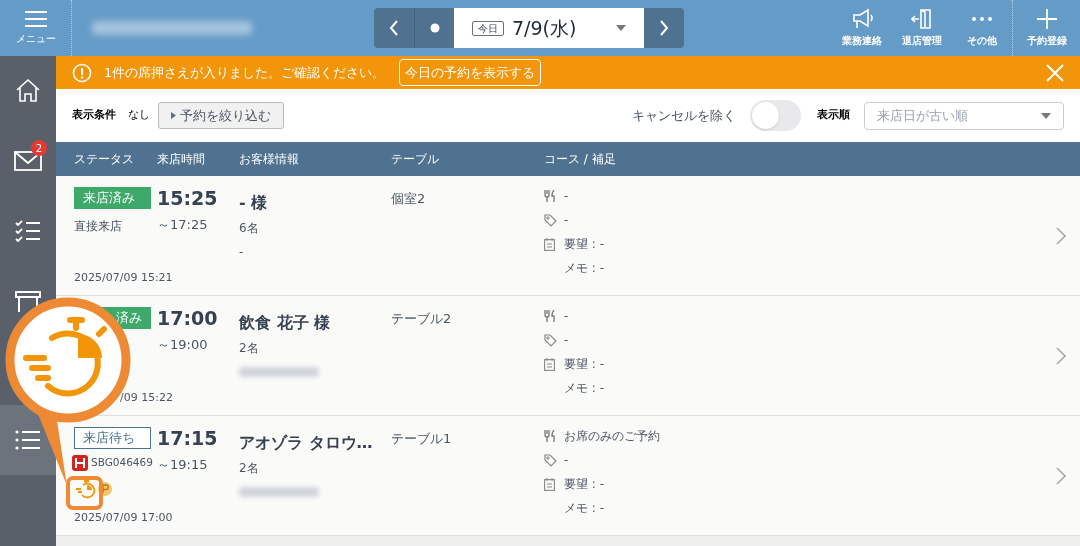  What do you see at coordinates (188, 198) in the screenshot?
I see `start-time: 15:25` at bounding box center [188, 198].